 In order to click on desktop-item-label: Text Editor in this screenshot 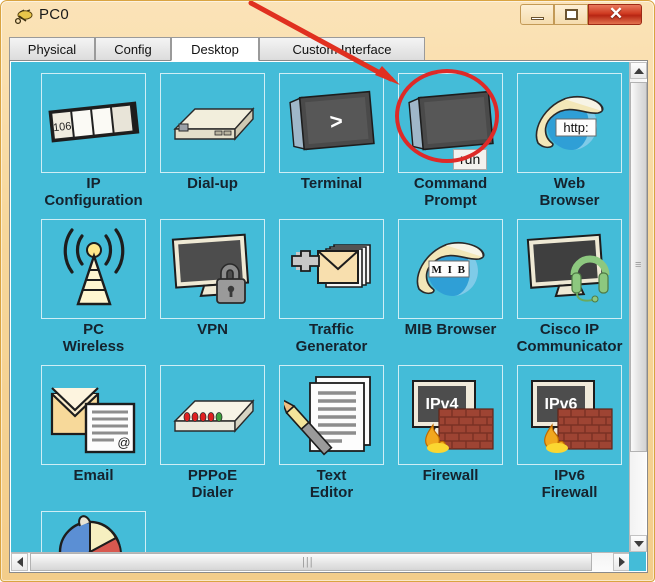, I will do `click(331, 484)`.